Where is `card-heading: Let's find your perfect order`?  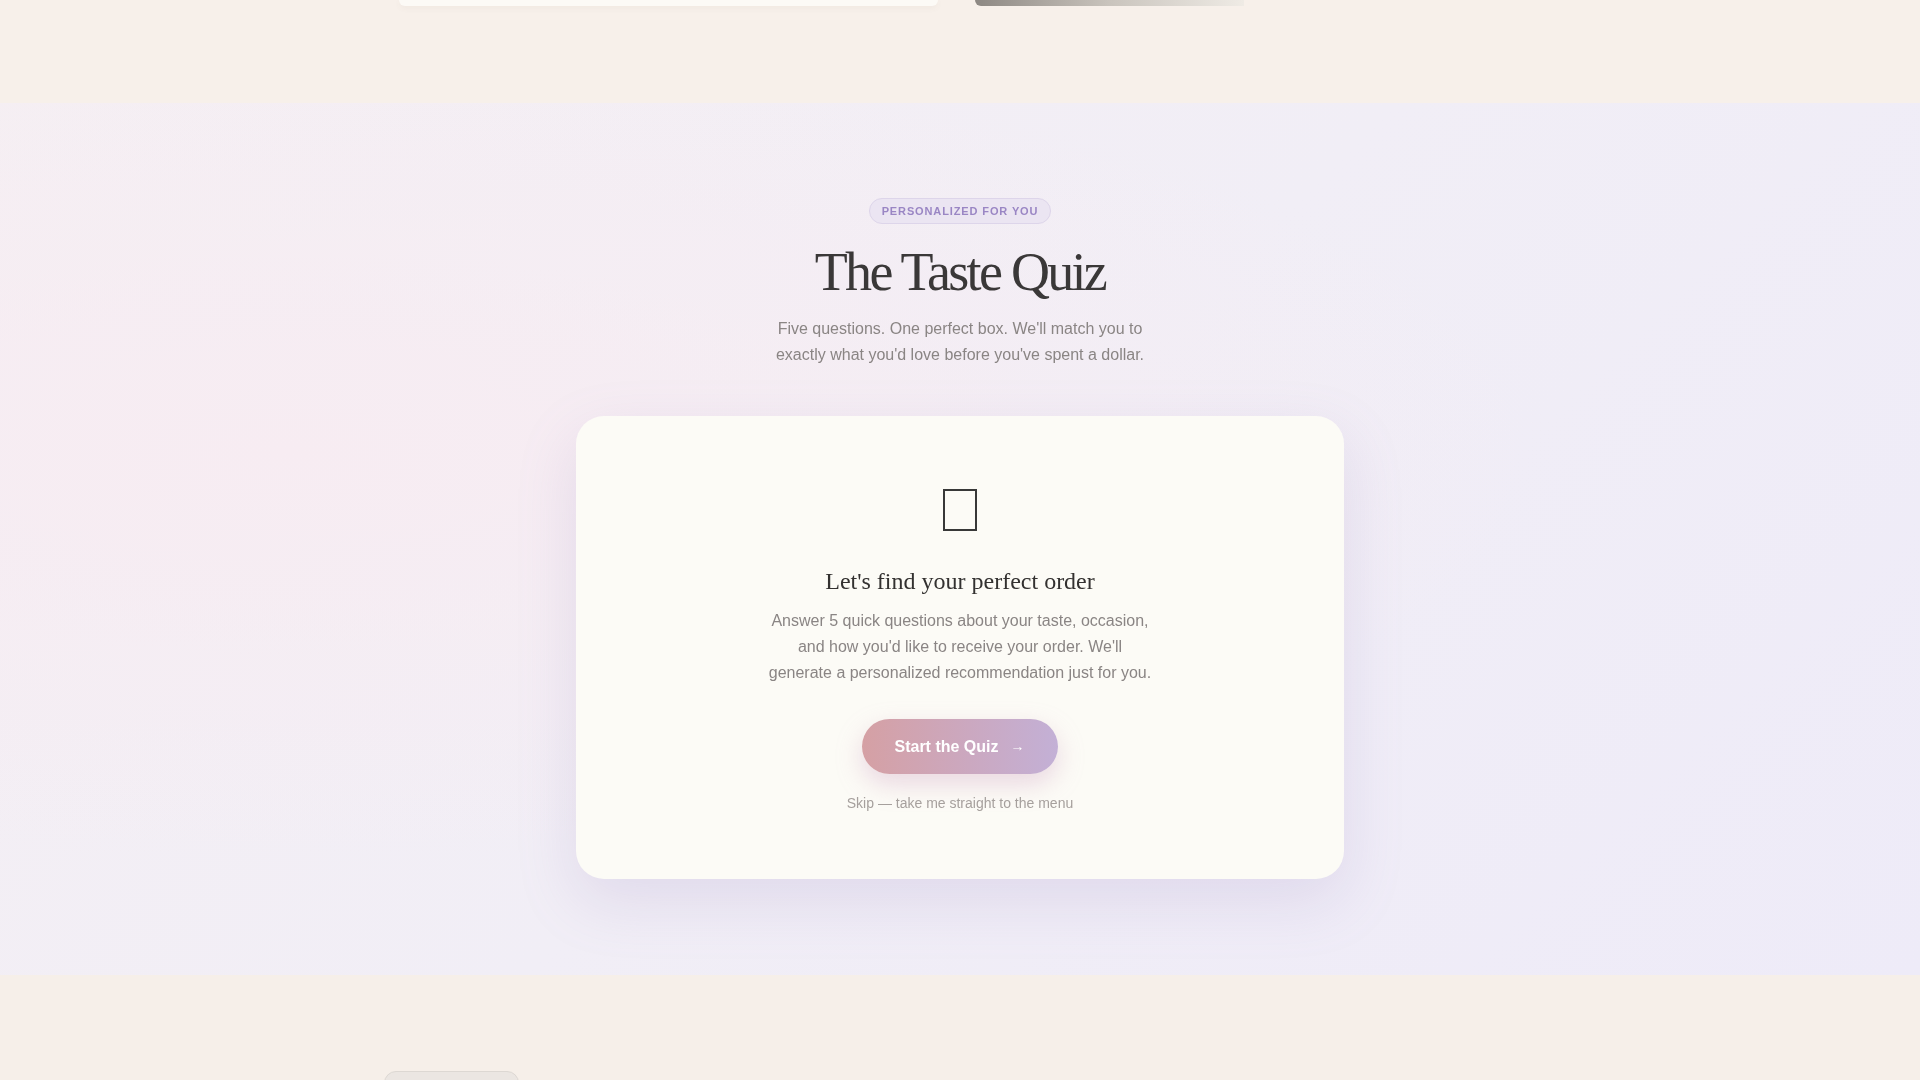 card-heading: Let's find your perfect order is located at coordinates (960, 581).